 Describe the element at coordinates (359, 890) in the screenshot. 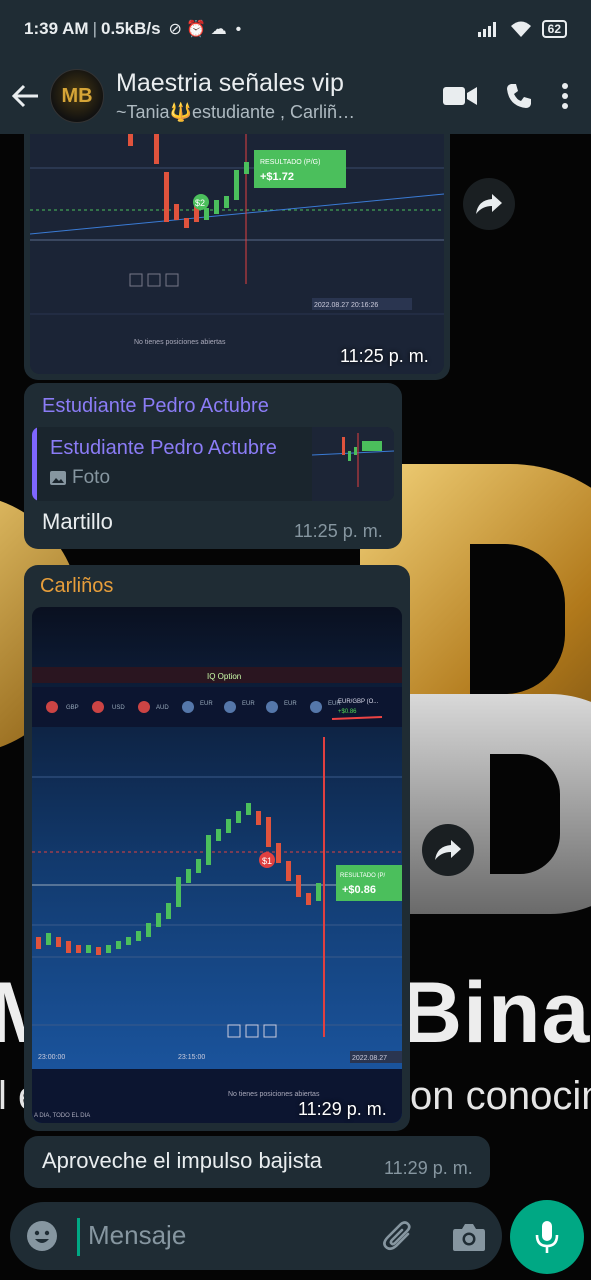

I see `chart-result-value: +$0.86` at that location.